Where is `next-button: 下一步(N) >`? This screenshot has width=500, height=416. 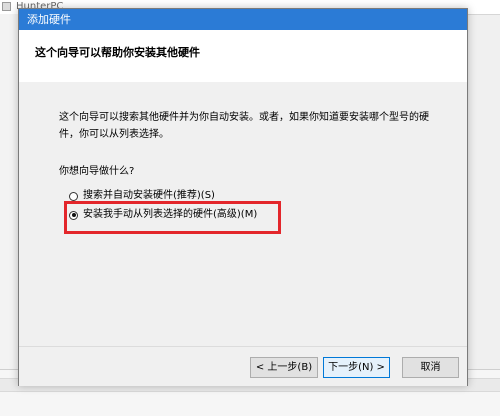 next-button: 下一步(N) > is located at coordinates (356, 367).